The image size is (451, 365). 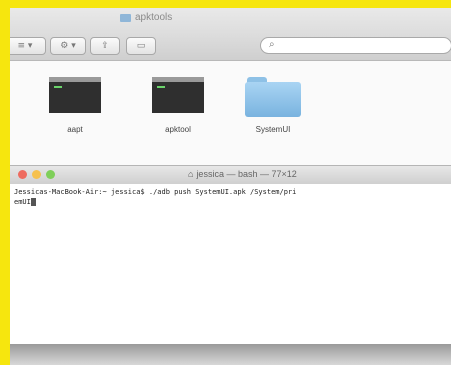 I want to click on folder-item-systemui: SystemUI, so click(x=273, y=105).